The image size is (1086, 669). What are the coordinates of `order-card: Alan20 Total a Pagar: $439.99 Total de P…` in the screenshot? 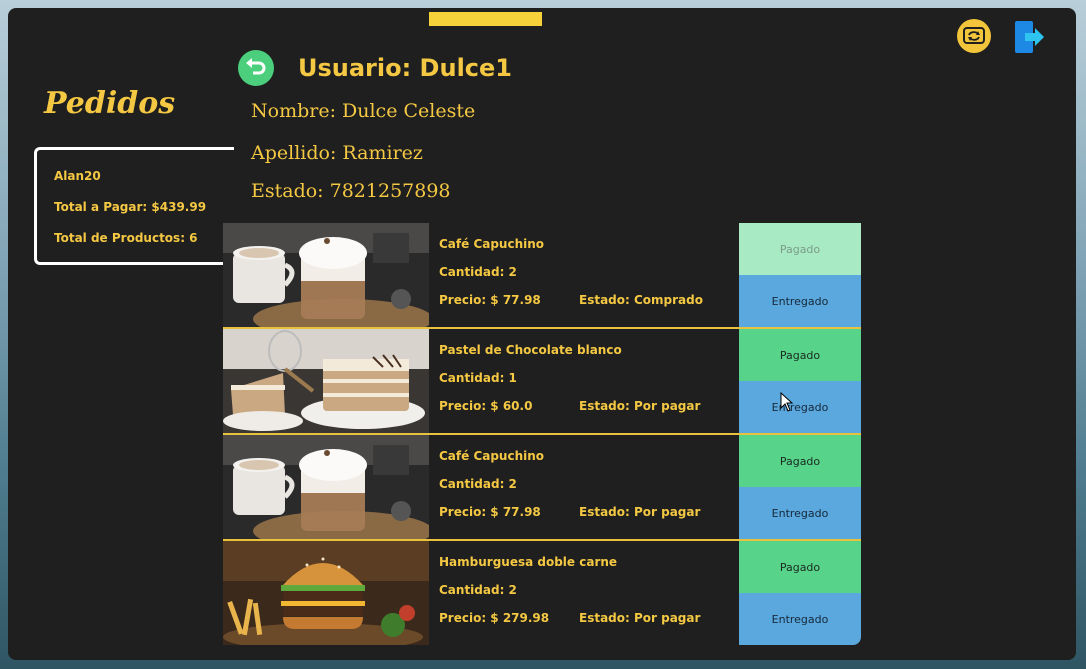 It's located at (134, 206).